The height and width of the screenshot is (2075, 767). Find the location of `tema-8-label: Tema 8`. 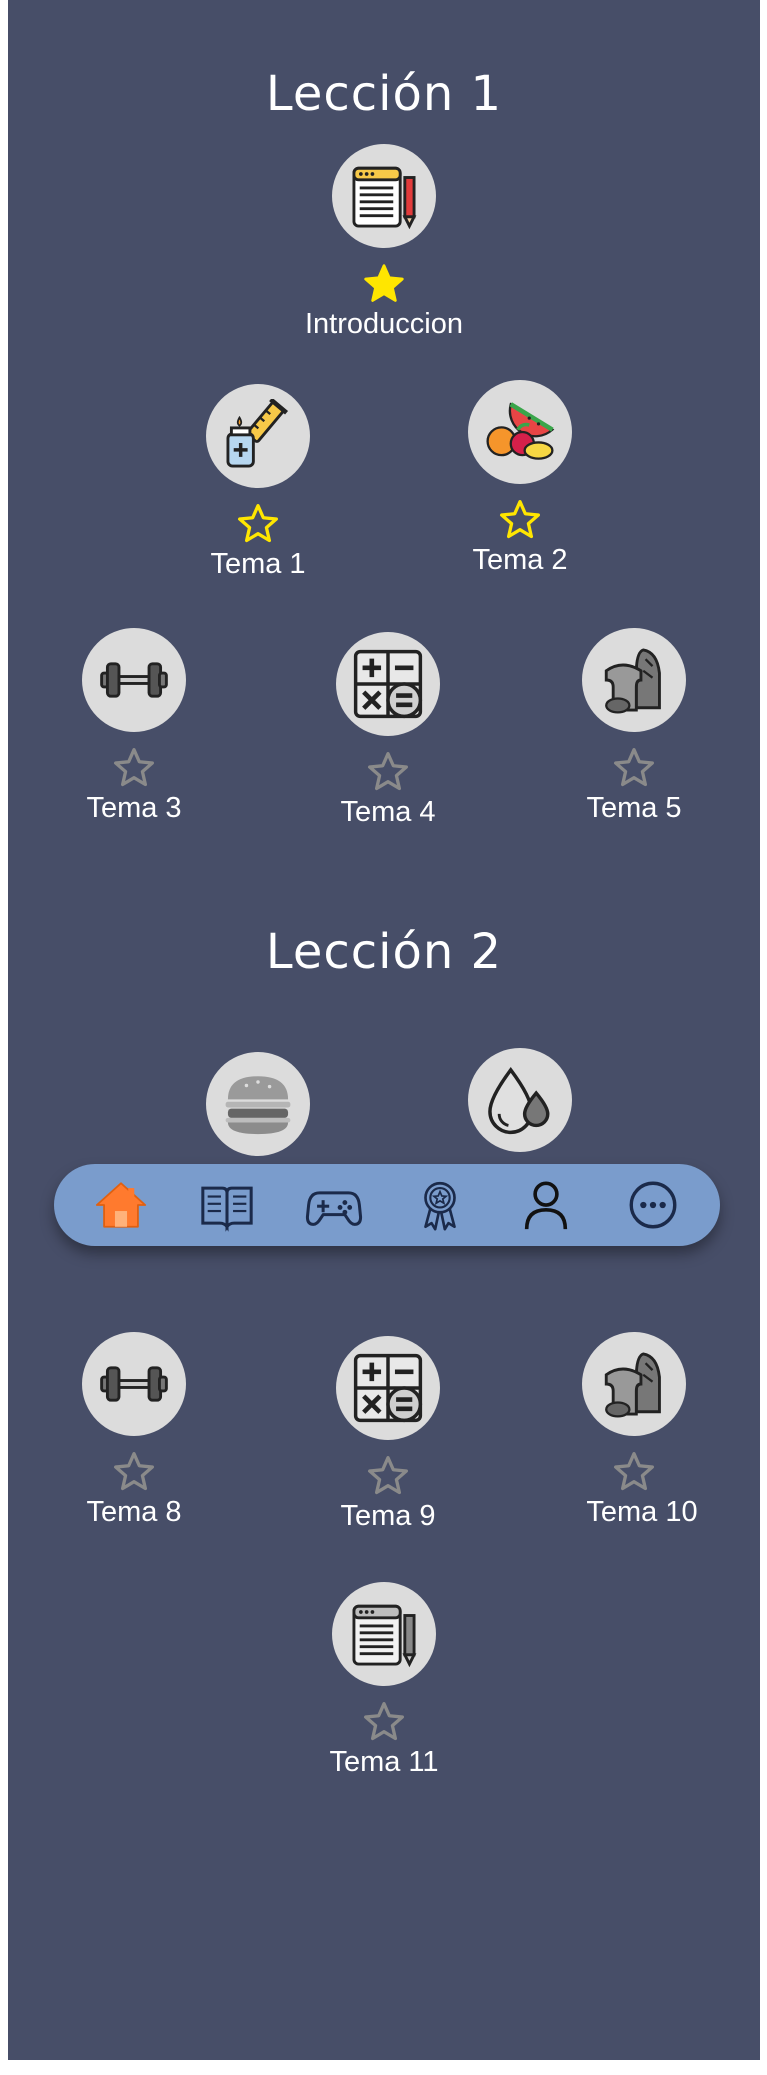

tema-8-label: Tema 8 is located at coordinates (134, 1512).